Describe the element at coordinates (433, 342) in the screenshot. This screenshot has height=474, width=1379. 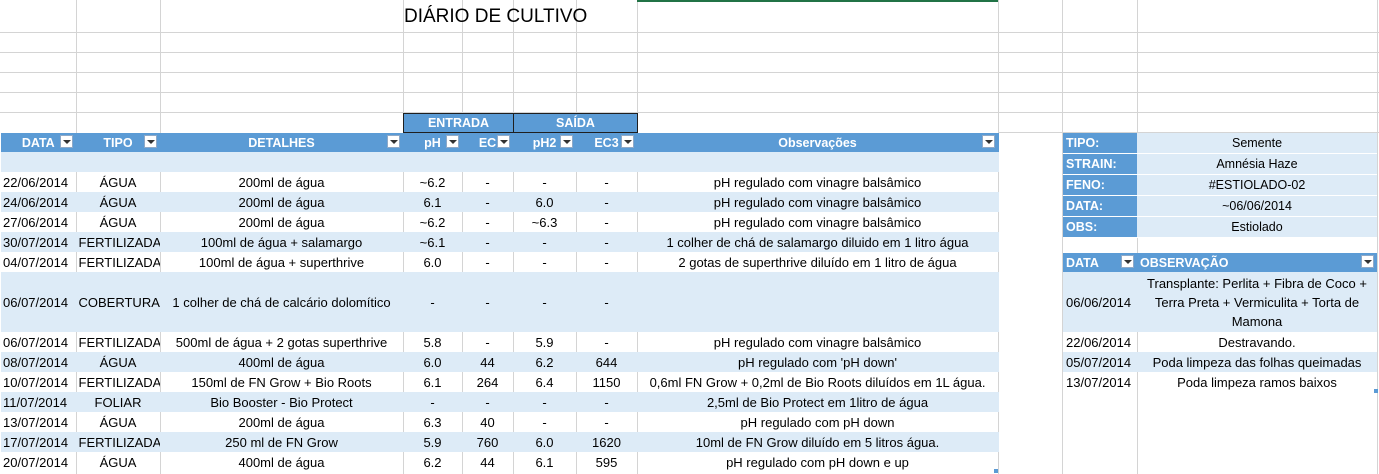
I see `table-cell: 5.8` at that location.